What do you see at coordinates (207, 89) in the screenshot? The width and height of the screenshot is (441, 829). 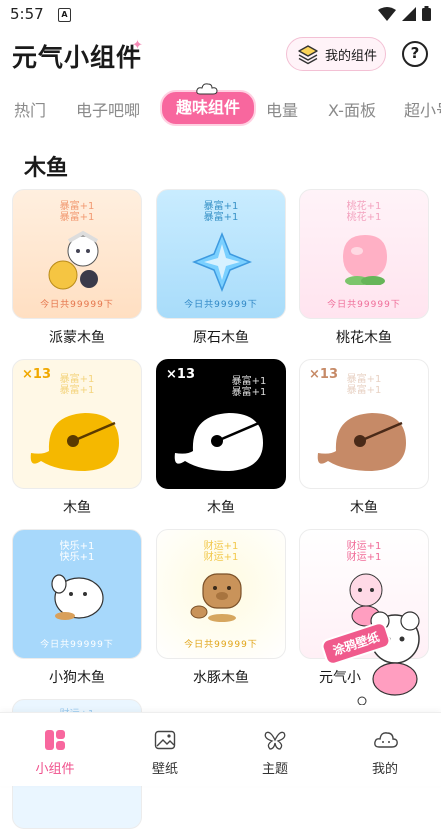 I see `cloud-icon` at bounding box center [207, 89].